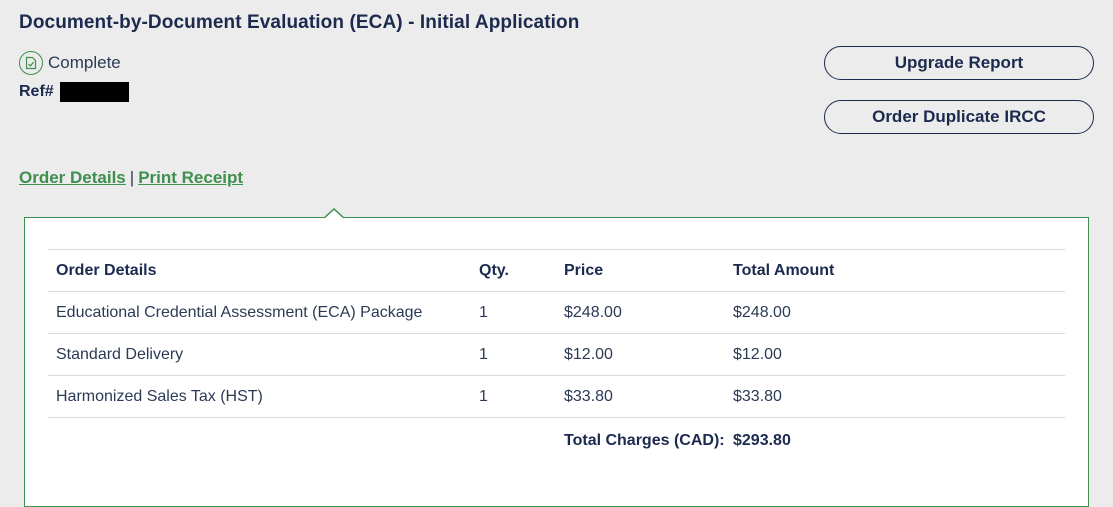  I want to click on order-links: Order Details | Print Receipt, so click(131, 178).